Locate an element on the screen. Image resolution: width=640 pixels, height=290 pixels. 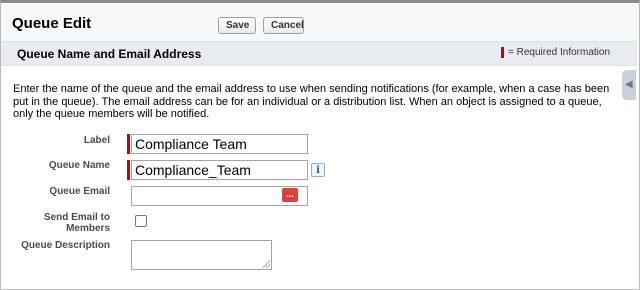
queue-name-input is located at coordinates (219, 170).